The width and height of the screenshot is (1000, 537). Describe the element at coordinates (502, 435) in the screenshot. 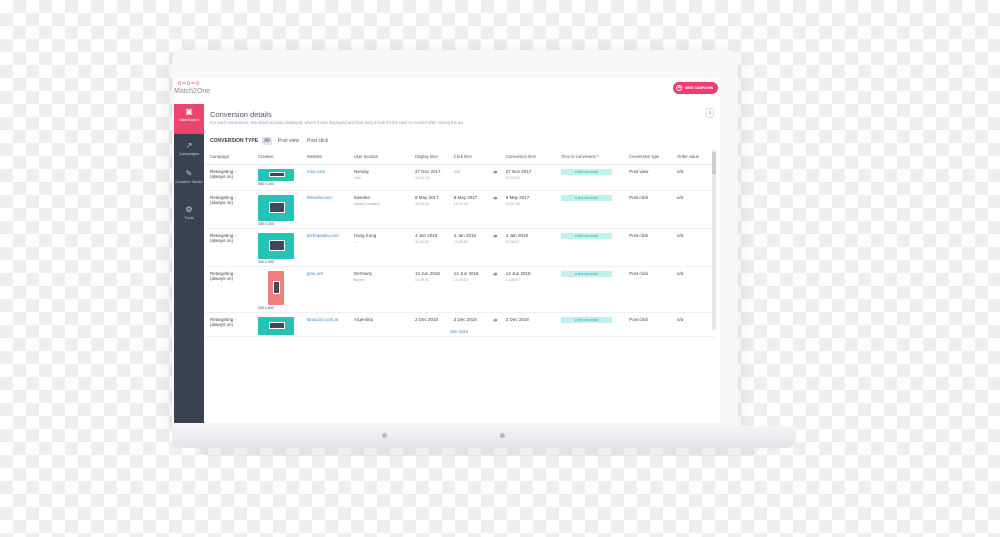

I see `base-dot-right` at that location.